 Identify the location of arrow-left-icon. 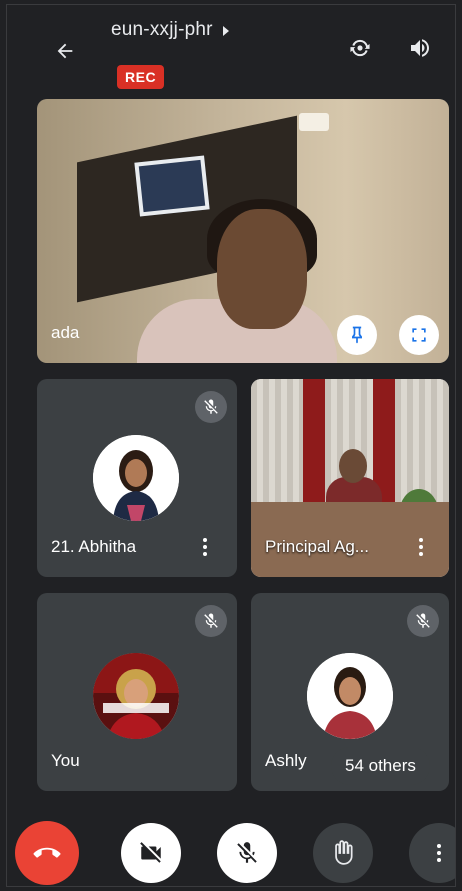
(65, 51).